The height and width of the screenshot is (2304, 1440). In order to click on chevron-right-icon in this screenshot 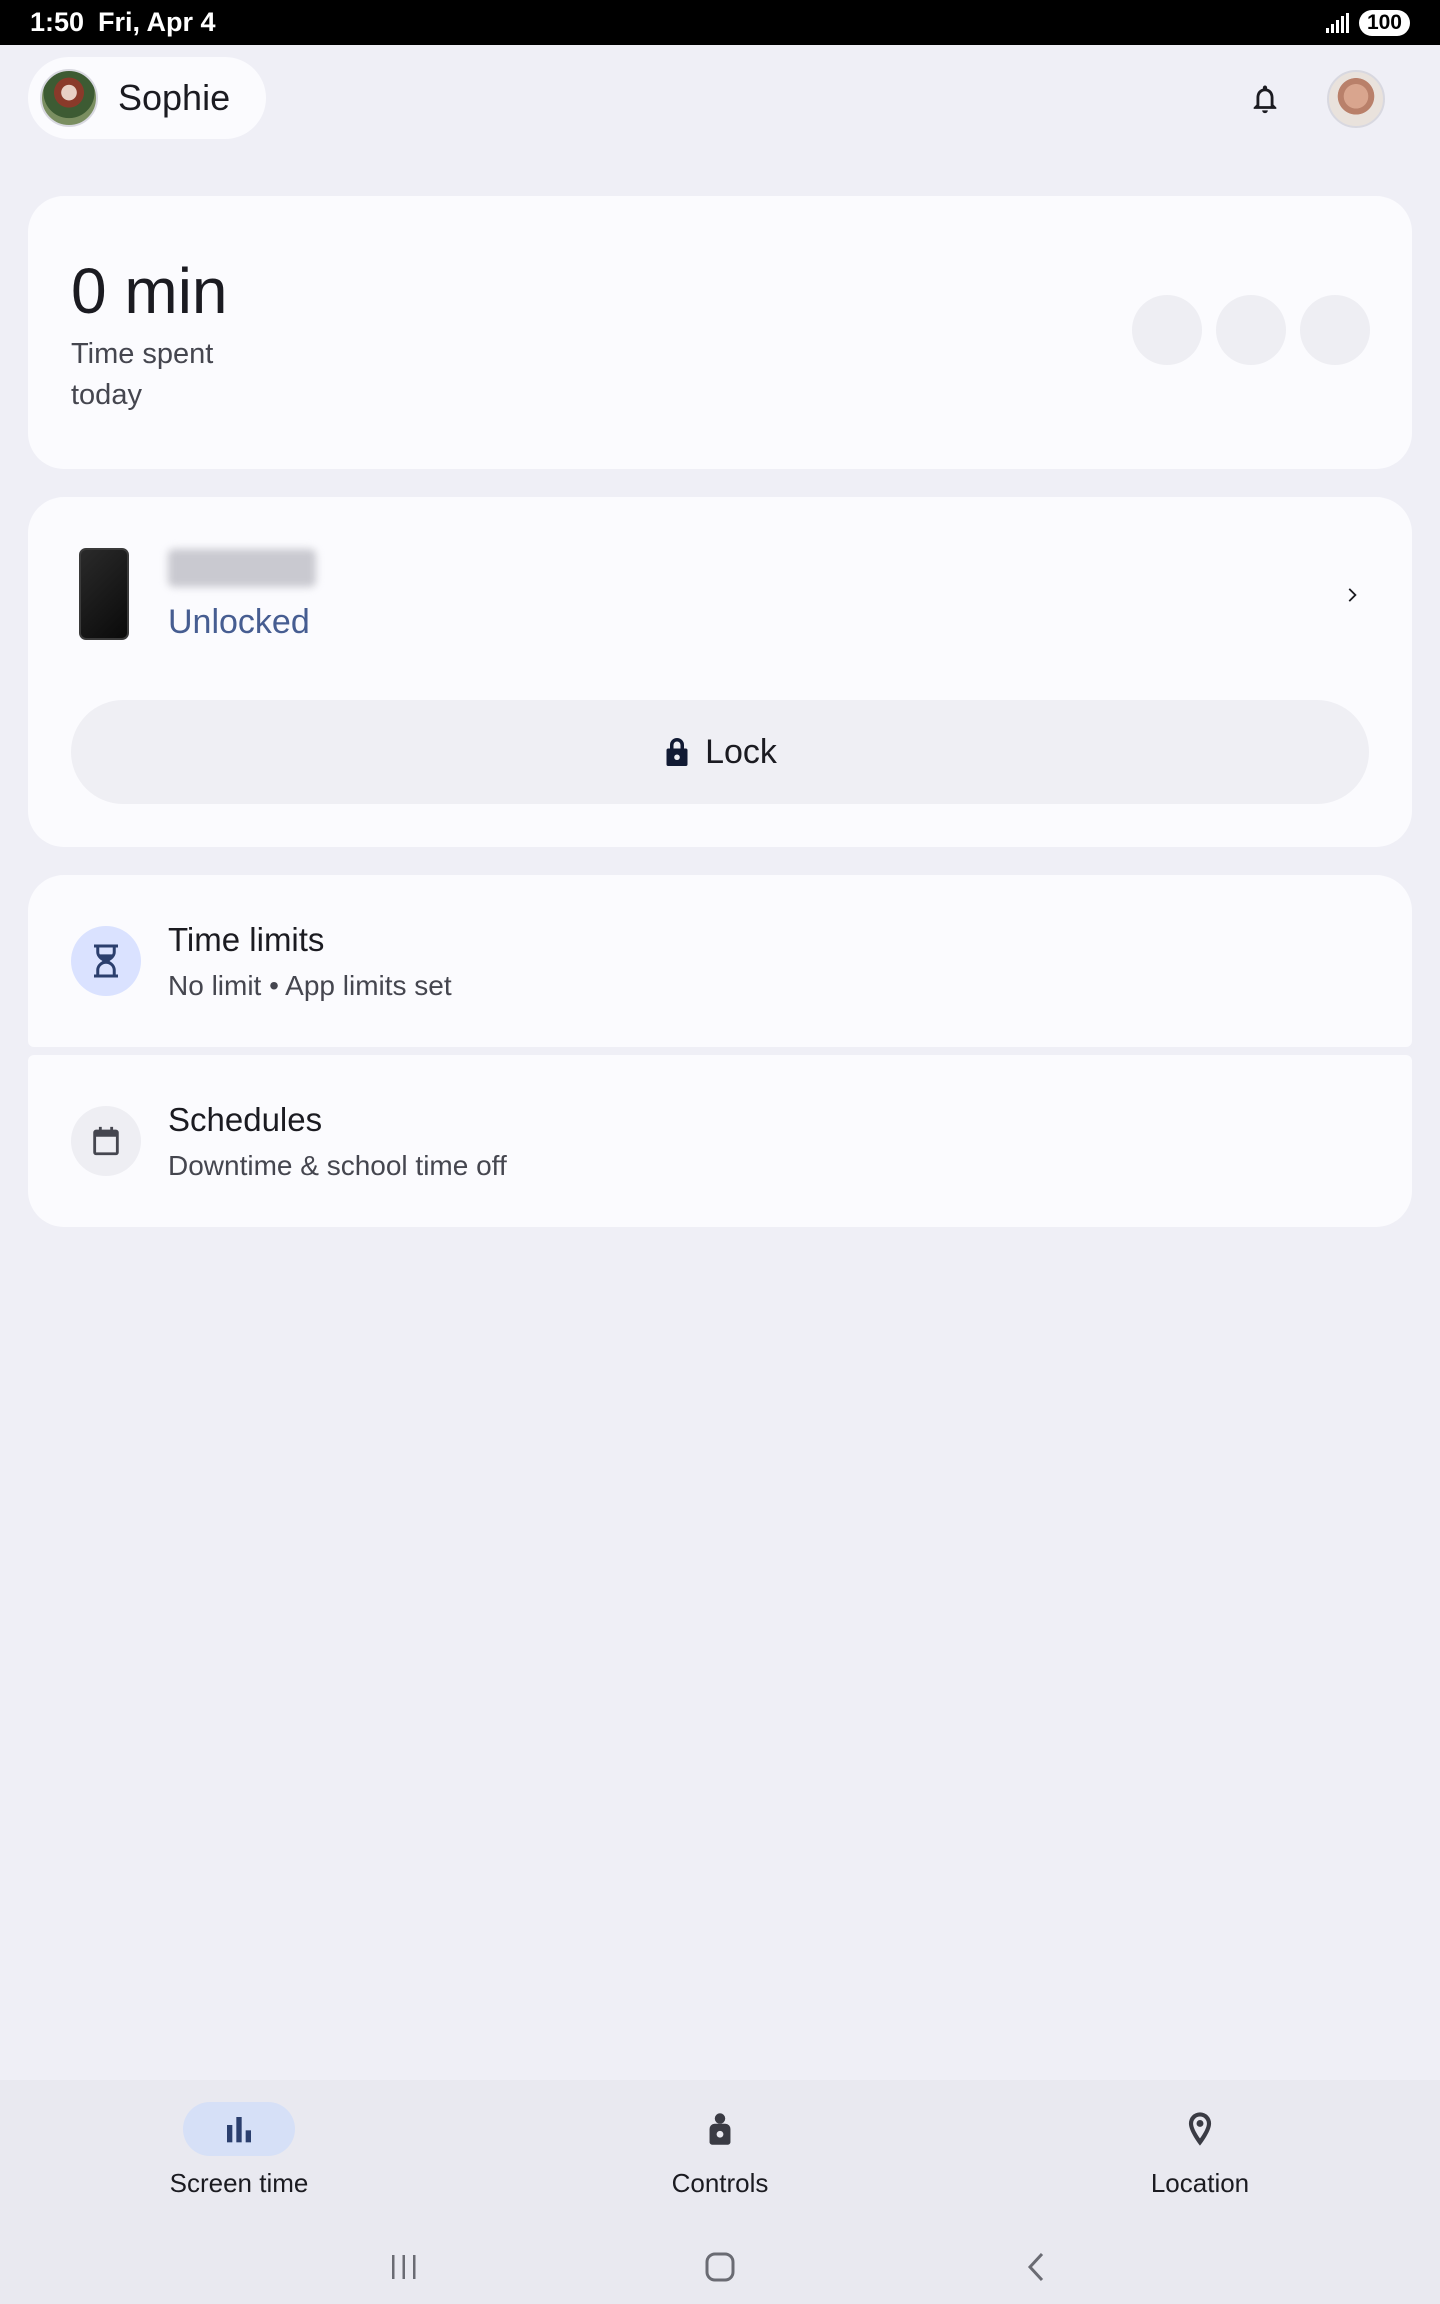, I will do `click(1352, 595)`.